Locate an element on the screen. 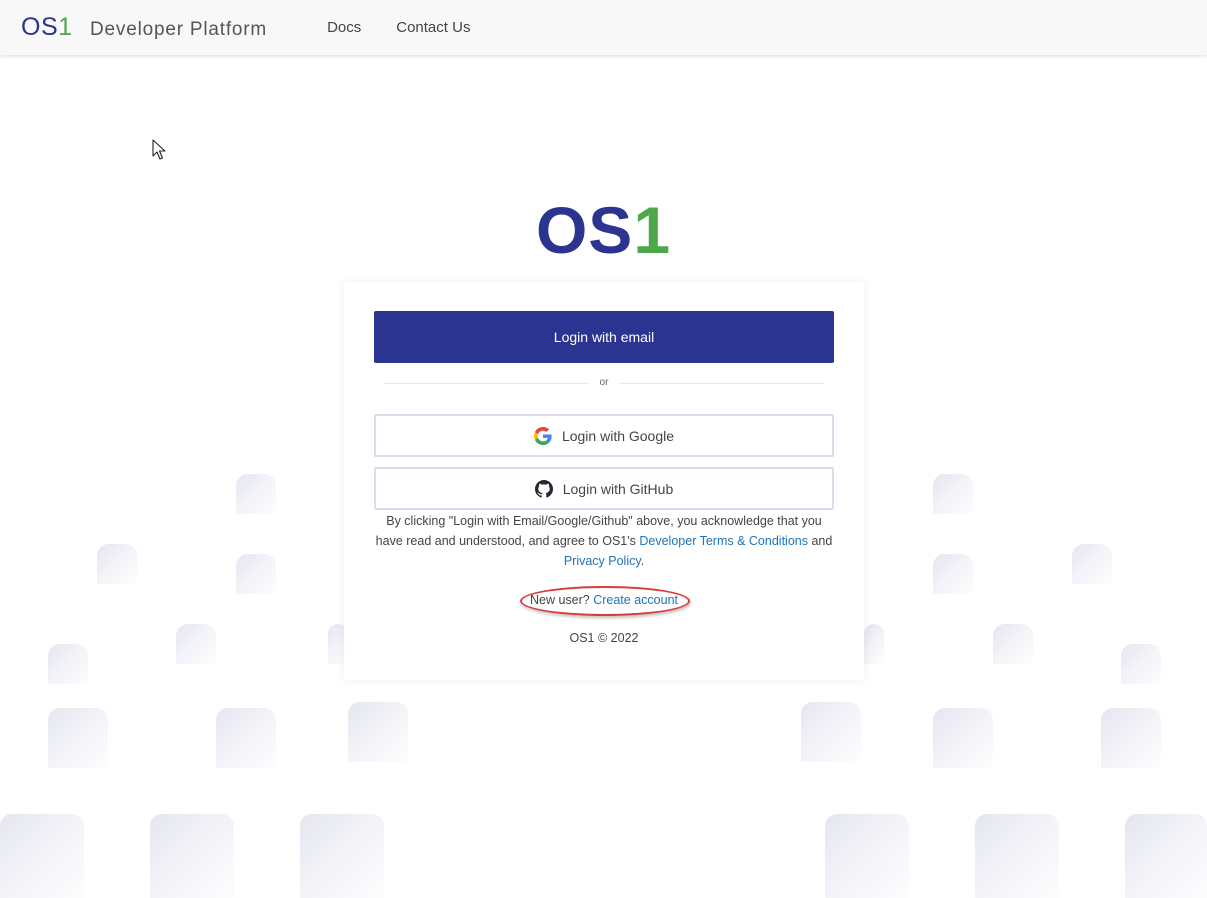 This screenshot has height=898, width=1207. login-google-label: Login with Google is located at coordinates (618, 435).